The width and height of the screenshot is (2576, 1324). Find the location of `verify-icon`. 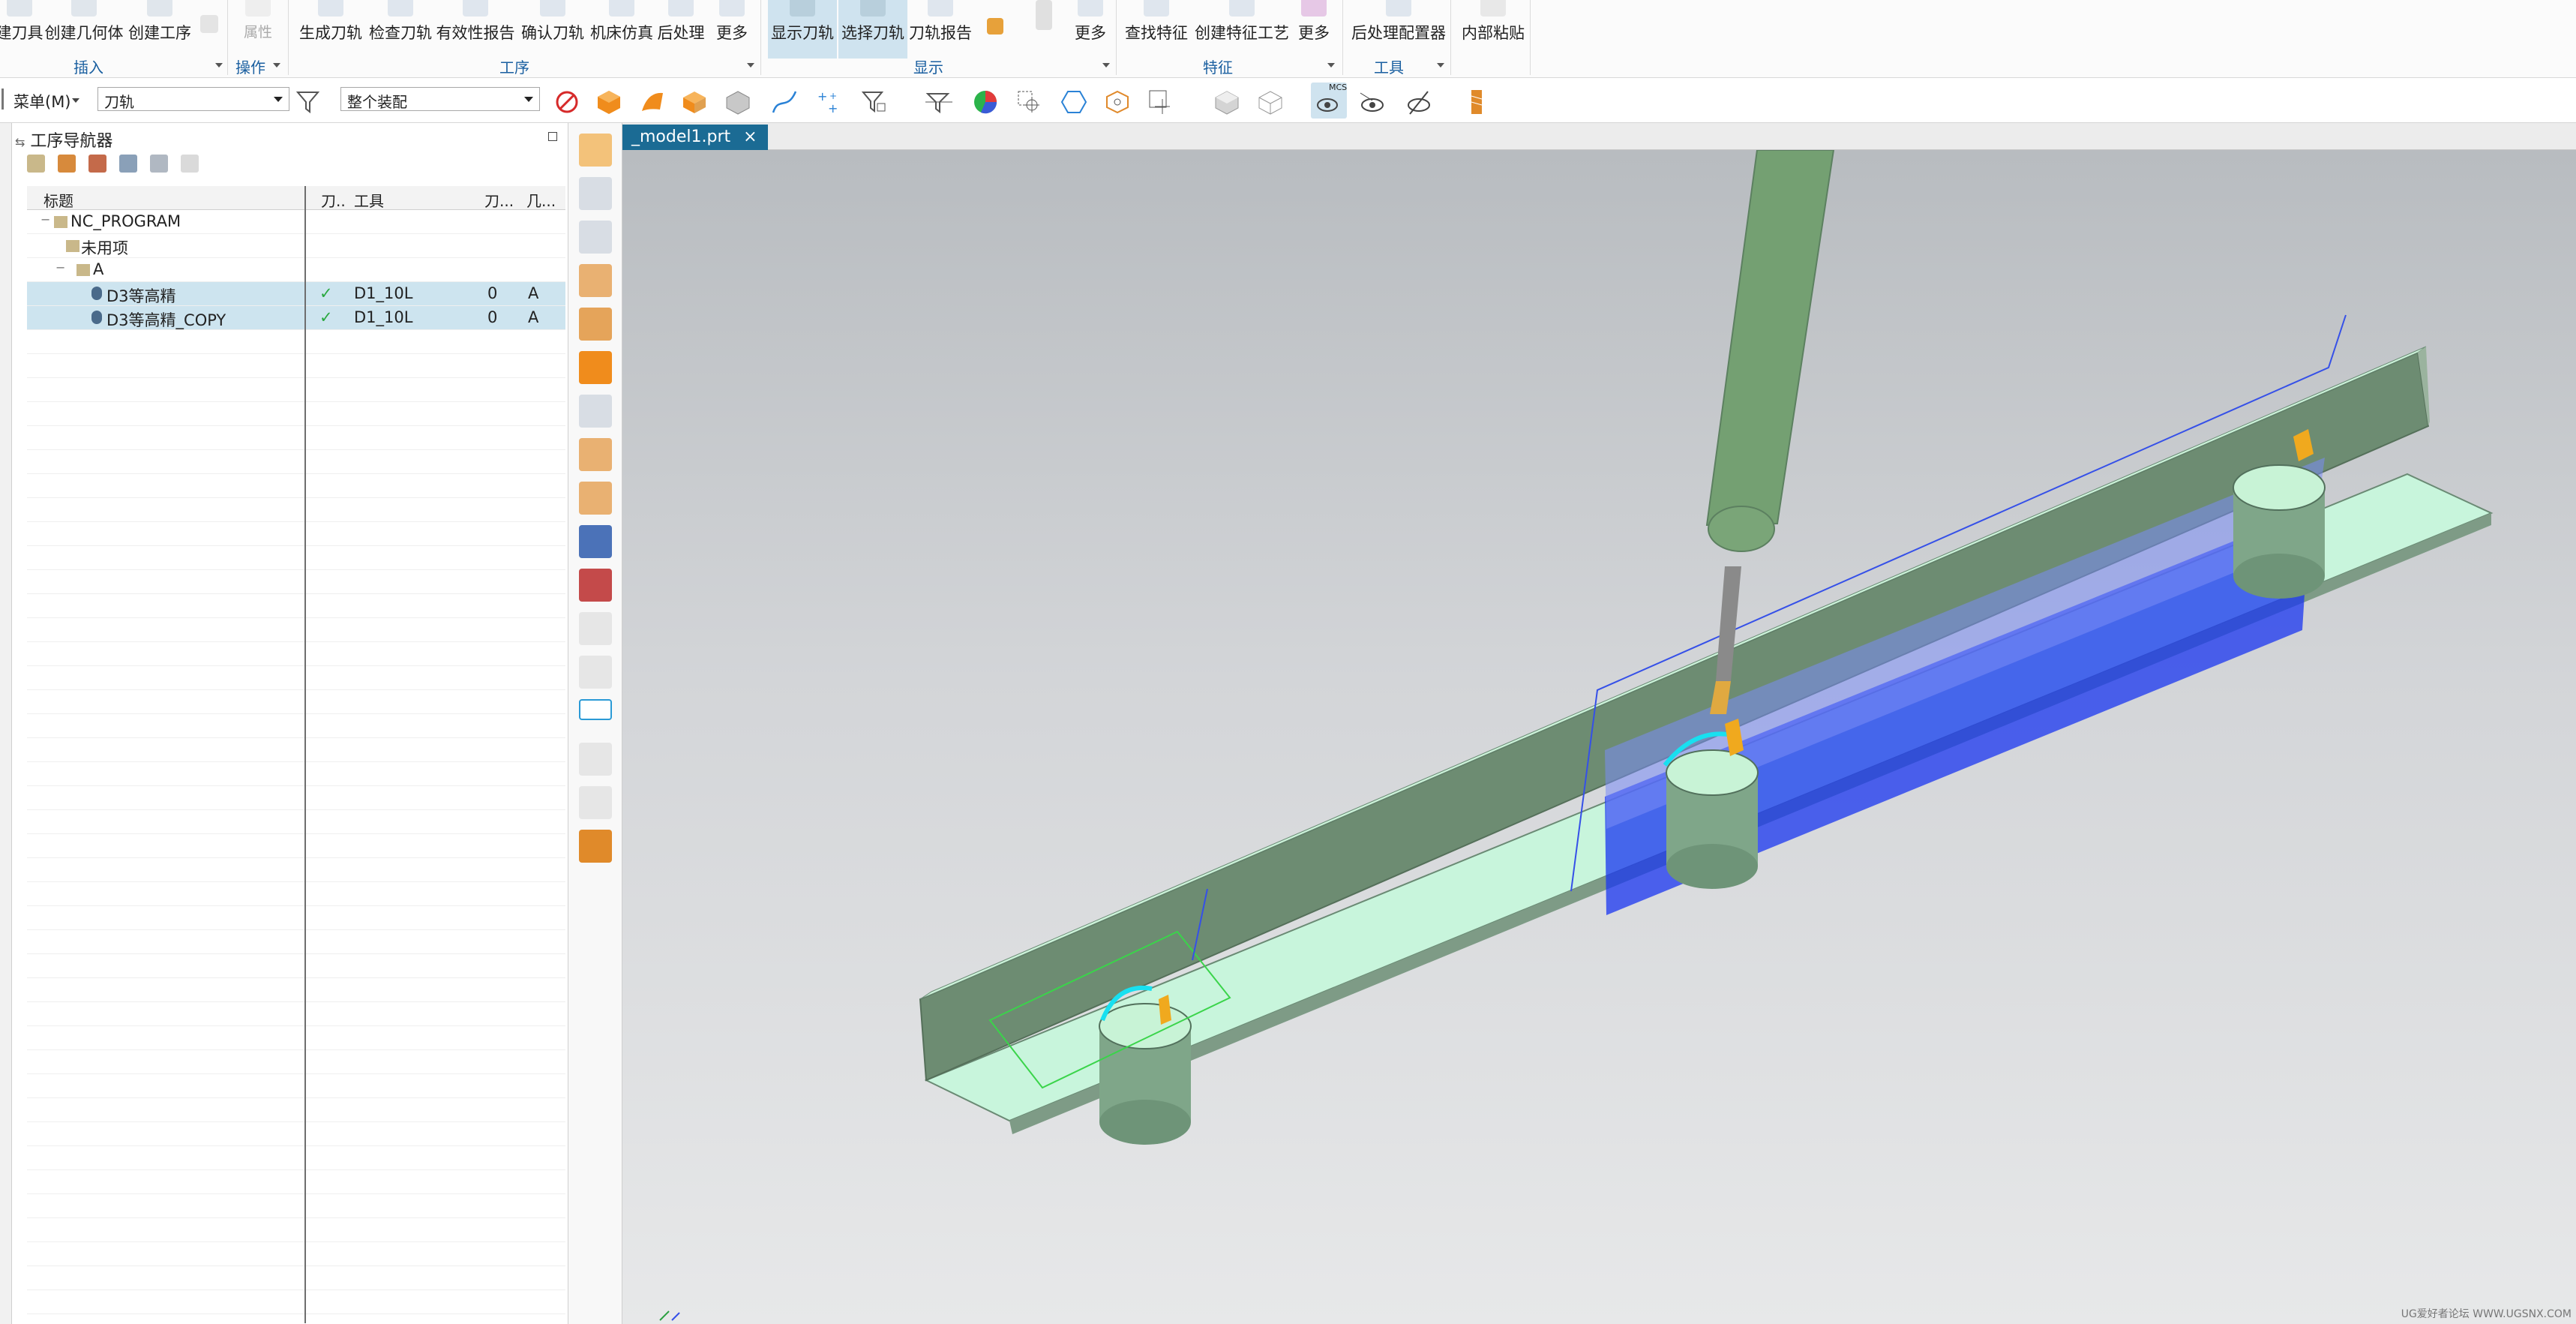

verify-icon is located at coordinates (595, 324).